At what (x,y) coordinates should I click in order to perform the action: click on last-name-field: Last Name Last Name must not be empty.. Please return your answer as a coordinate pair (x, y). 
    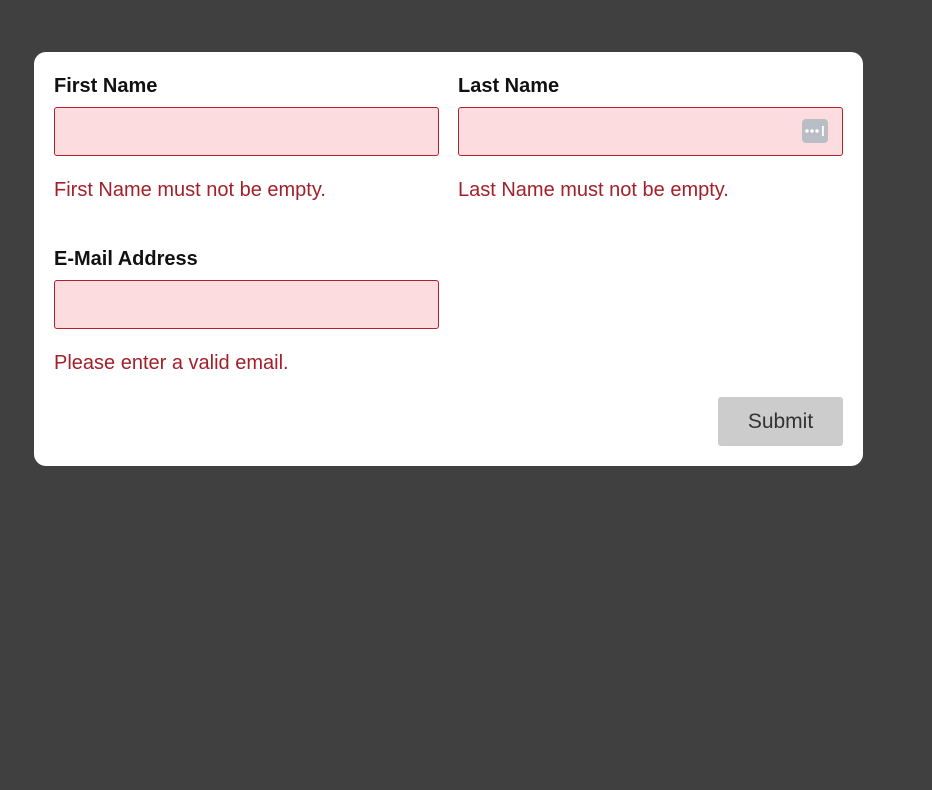
    Looking at the image, I should click on (650, 139).